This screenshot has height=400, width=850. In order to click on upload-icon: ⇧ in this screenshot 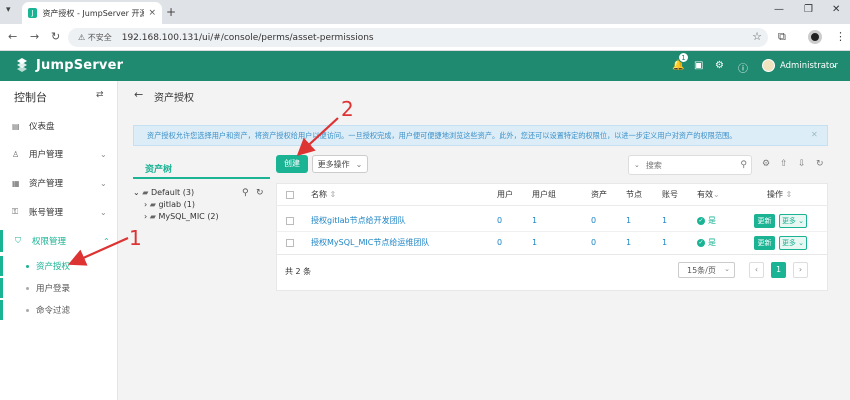, I will do `click(784, 164)`.